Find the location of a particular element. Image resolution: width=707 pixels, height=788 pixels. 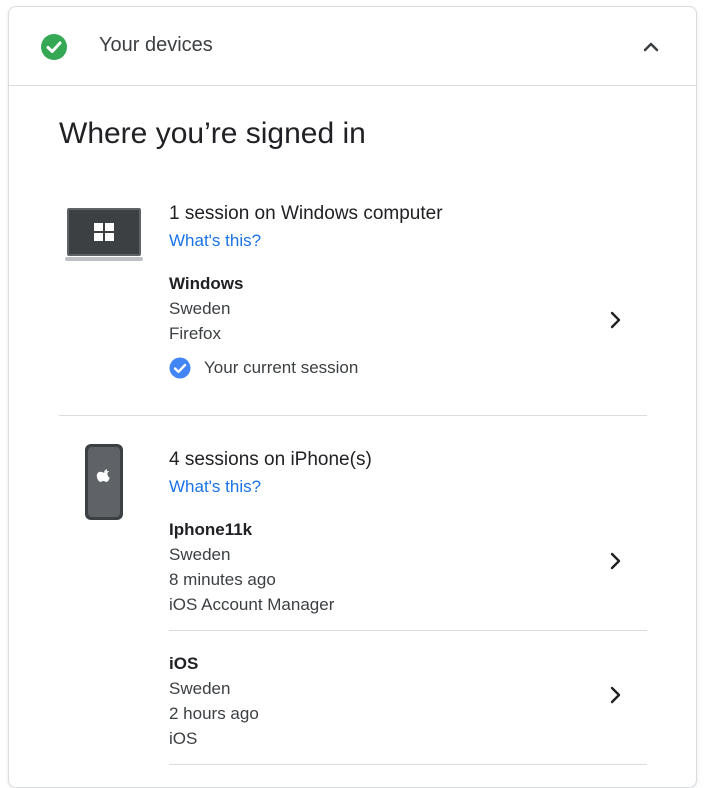

session-time: 8 minutes ago is located at coordinates (222, 579).